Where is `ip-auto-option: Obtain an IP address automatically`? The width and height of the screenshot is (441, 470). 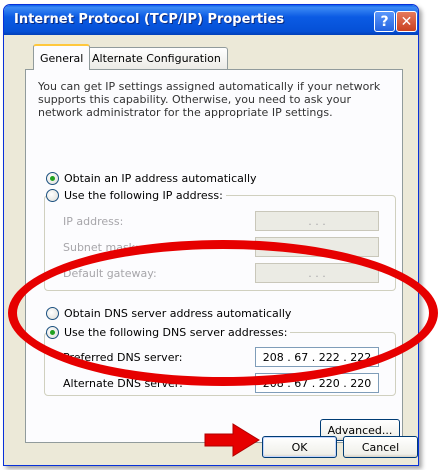 ip-auto-option: Obtain an IP address automatically is located at coordinates (153, 178).